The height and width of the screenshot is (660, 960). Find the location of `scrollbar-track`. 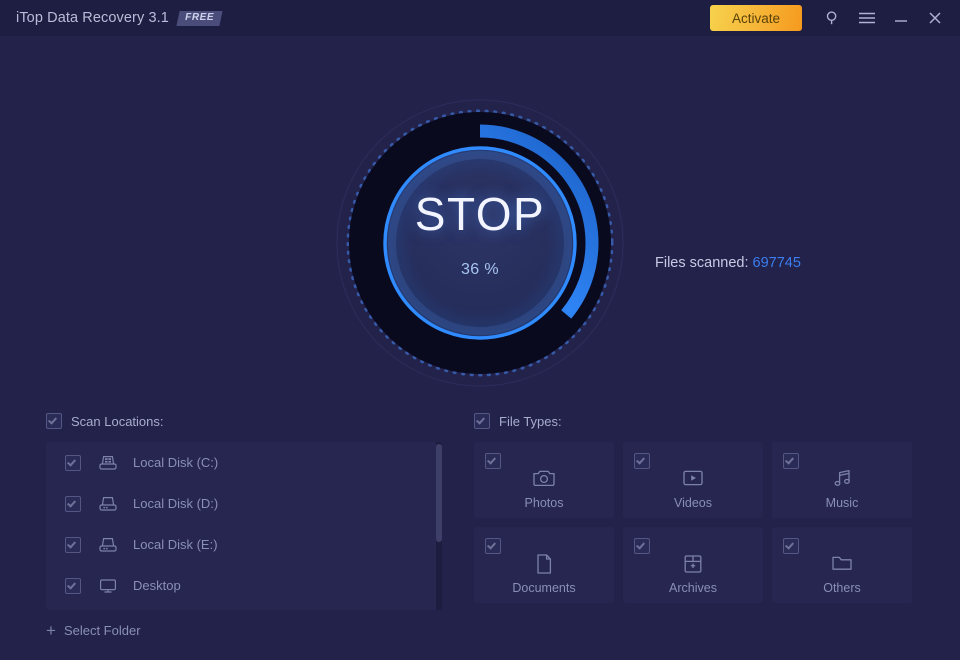

scrollbar-track is located at coordinates (439, 526).